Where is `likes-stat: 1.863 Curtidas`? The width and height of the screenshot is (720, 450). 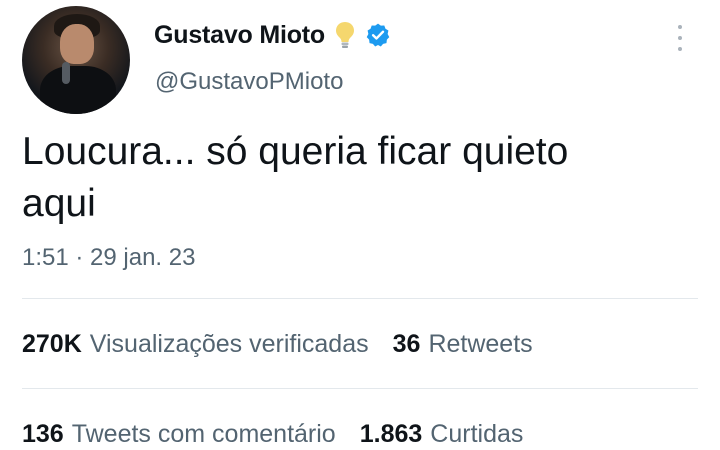
likes-stat: 1.863 Curtidas is located at coordinates (442, 434).